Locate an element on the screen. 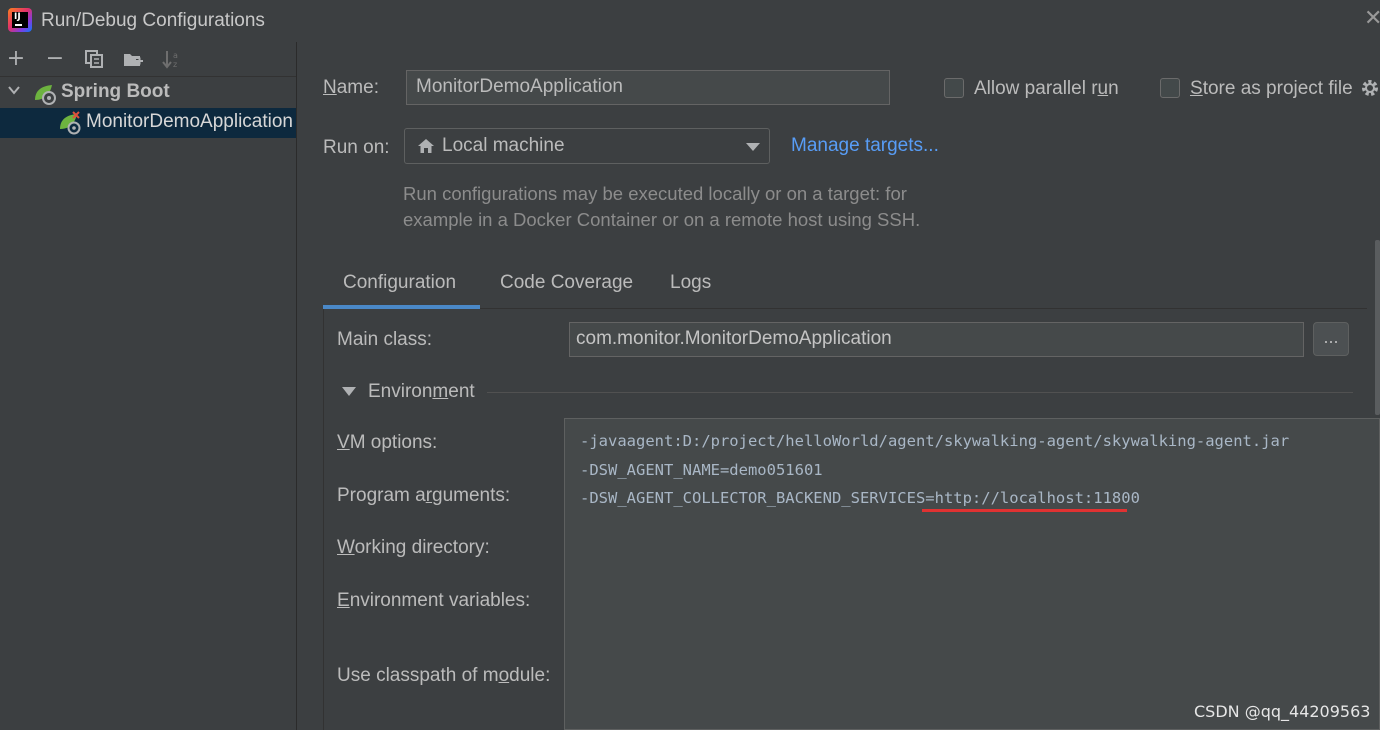  store-project-label: Store as project file is located at coordinates (1271, 88).